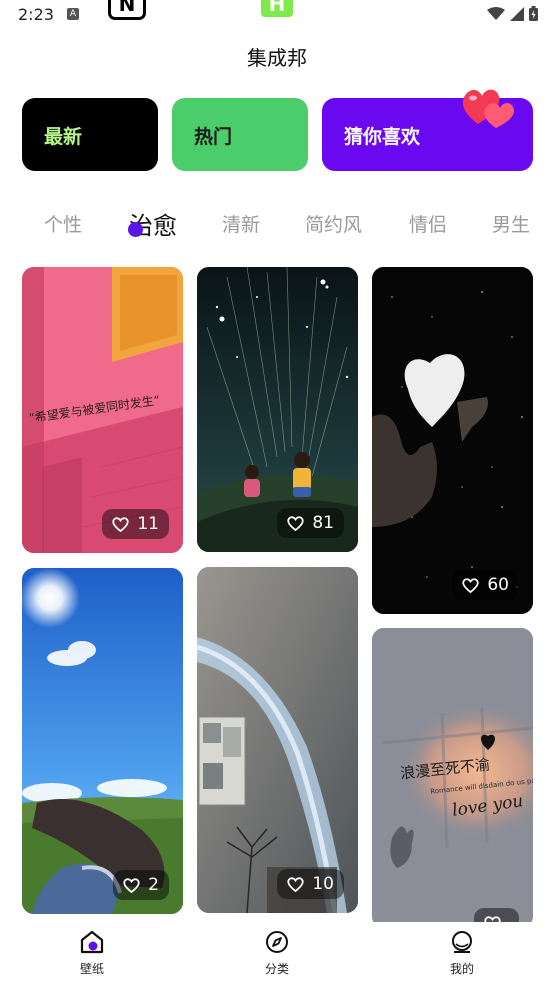 The height and width of the screenshot is (984, 554). What do you see at coordinates (277, 10) in the screenshot?
I see `hot-badge-icon: H` at bounding box center [277, 10].